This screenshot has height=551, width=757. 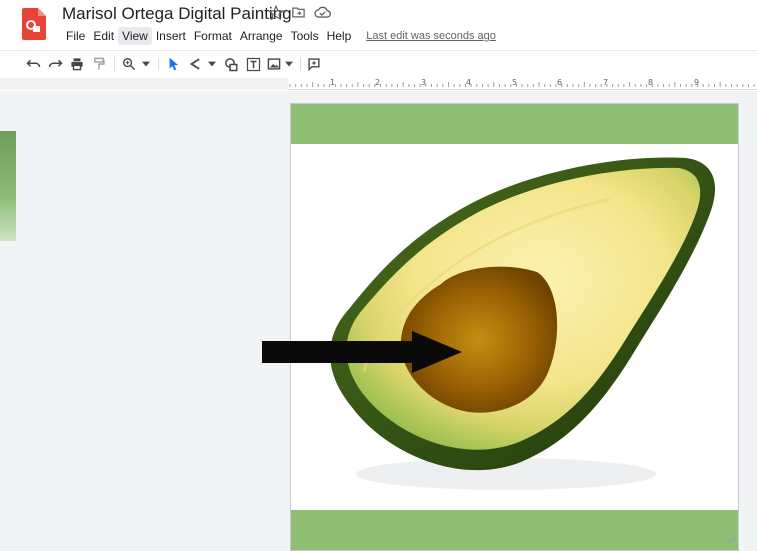 What do you see at coordinates (333, 82) in the screenshot?
I see `ruler-number: 1` at bounding box center [333, 82].